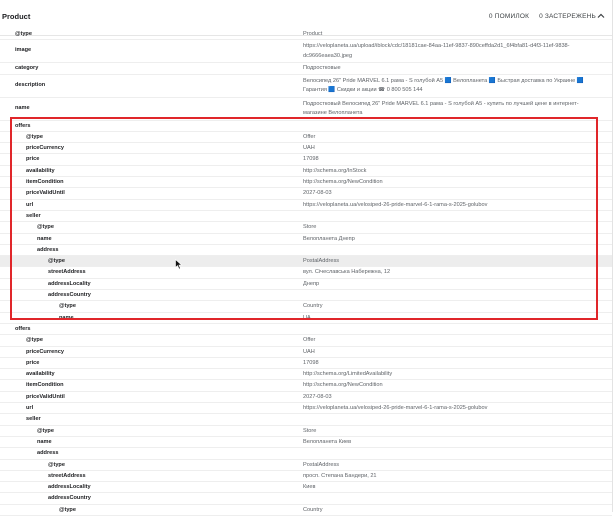  I want to click on property-key: priceValidUntil, so click(45, 193).